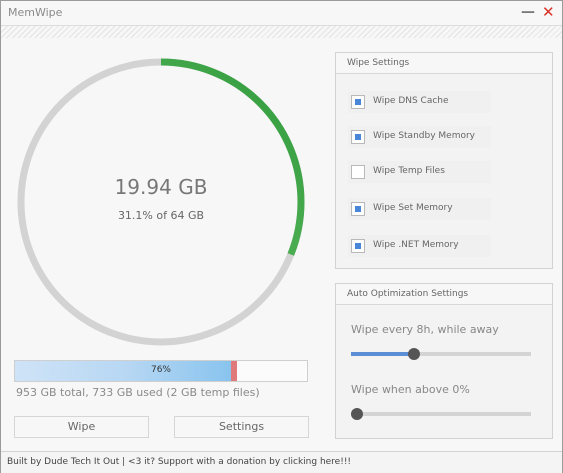 This screenshot has width=563, height=473. I want to click on wipe-threshold-slider, so click(441, 414).